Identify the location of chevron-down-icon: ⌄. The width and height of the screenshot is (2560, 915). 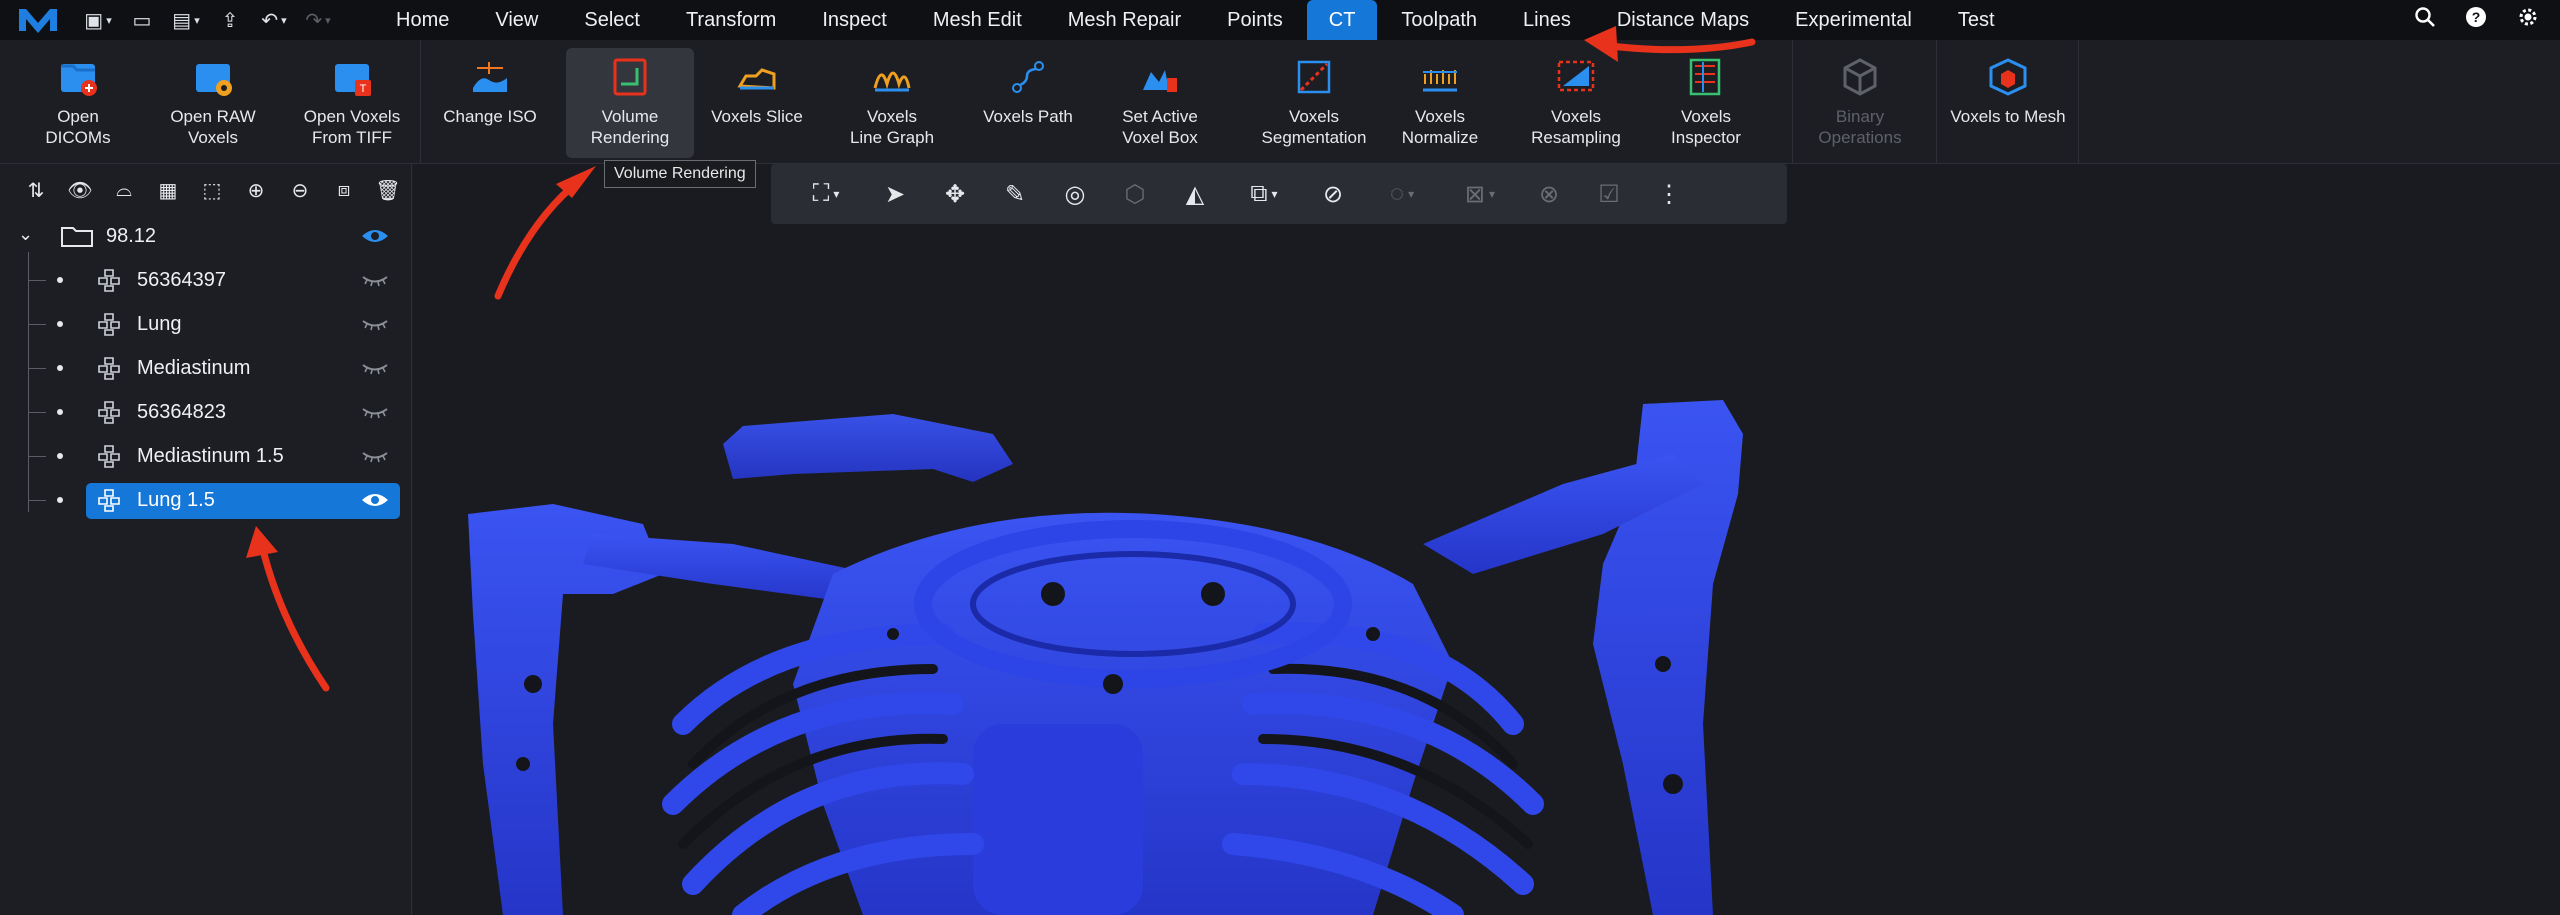
(25, 234).